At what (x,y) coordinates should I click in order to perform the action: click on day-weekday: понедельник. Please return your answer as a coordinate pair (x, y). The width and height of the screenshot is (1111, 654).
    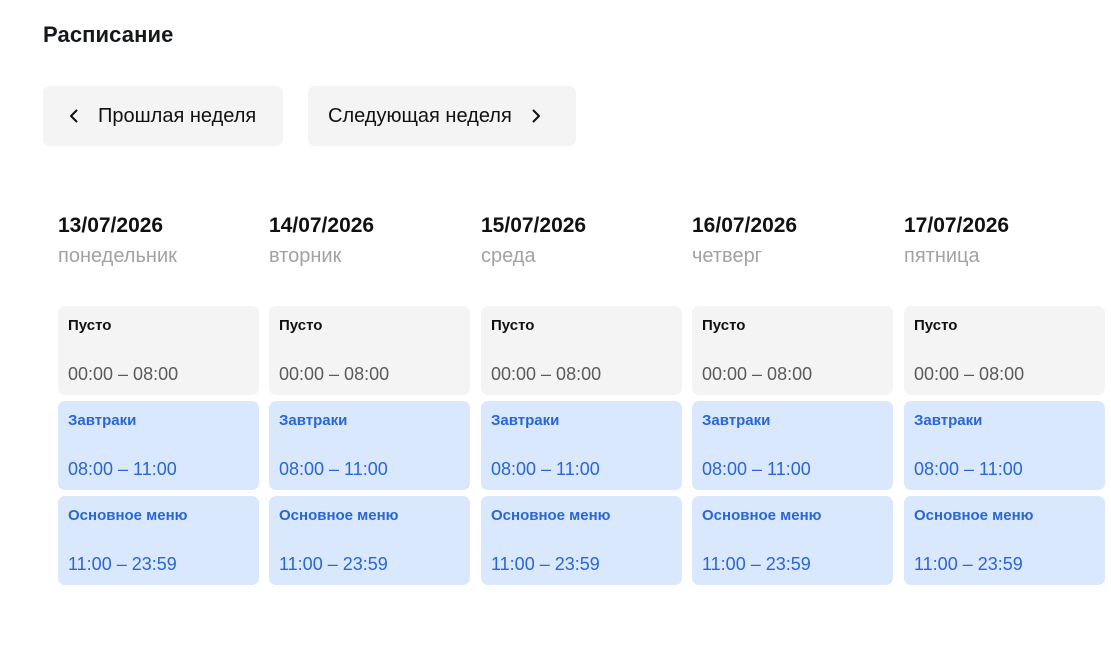
    Looking at the image, I should click on (117, 256).